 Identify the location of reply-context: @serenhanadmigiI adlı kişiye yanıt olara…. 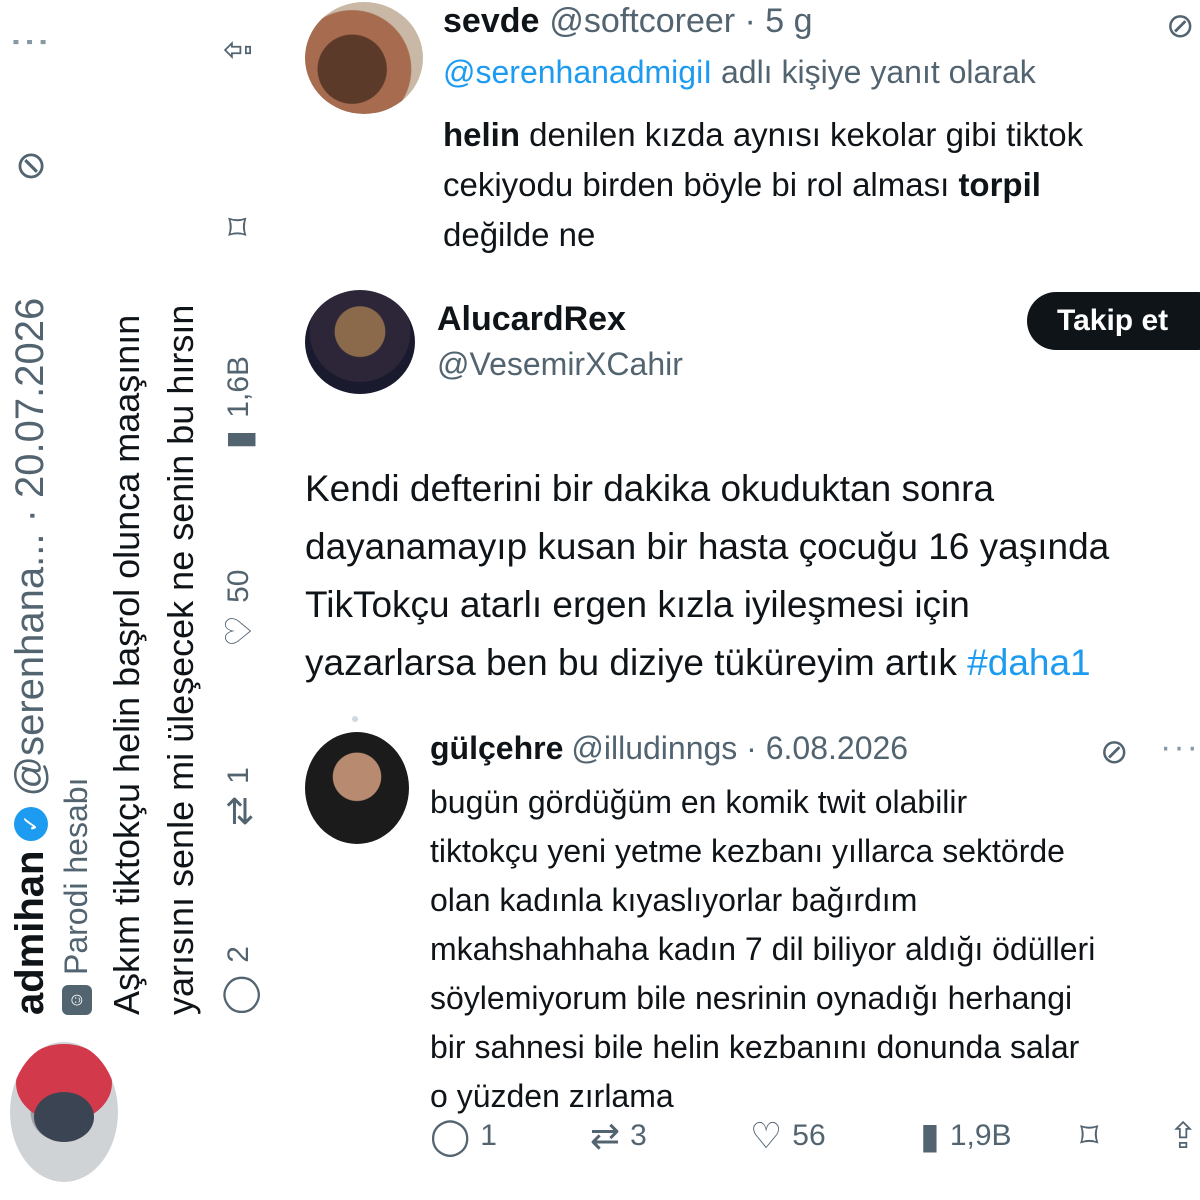
(739, 72).